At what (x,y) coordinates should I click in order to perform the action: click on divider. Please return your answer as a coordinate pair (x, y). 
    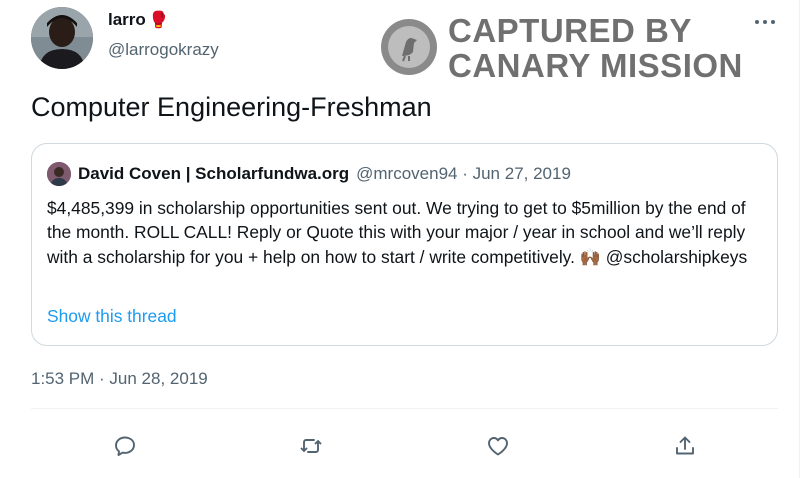
    Looking at the image, I should click on (404, 408).